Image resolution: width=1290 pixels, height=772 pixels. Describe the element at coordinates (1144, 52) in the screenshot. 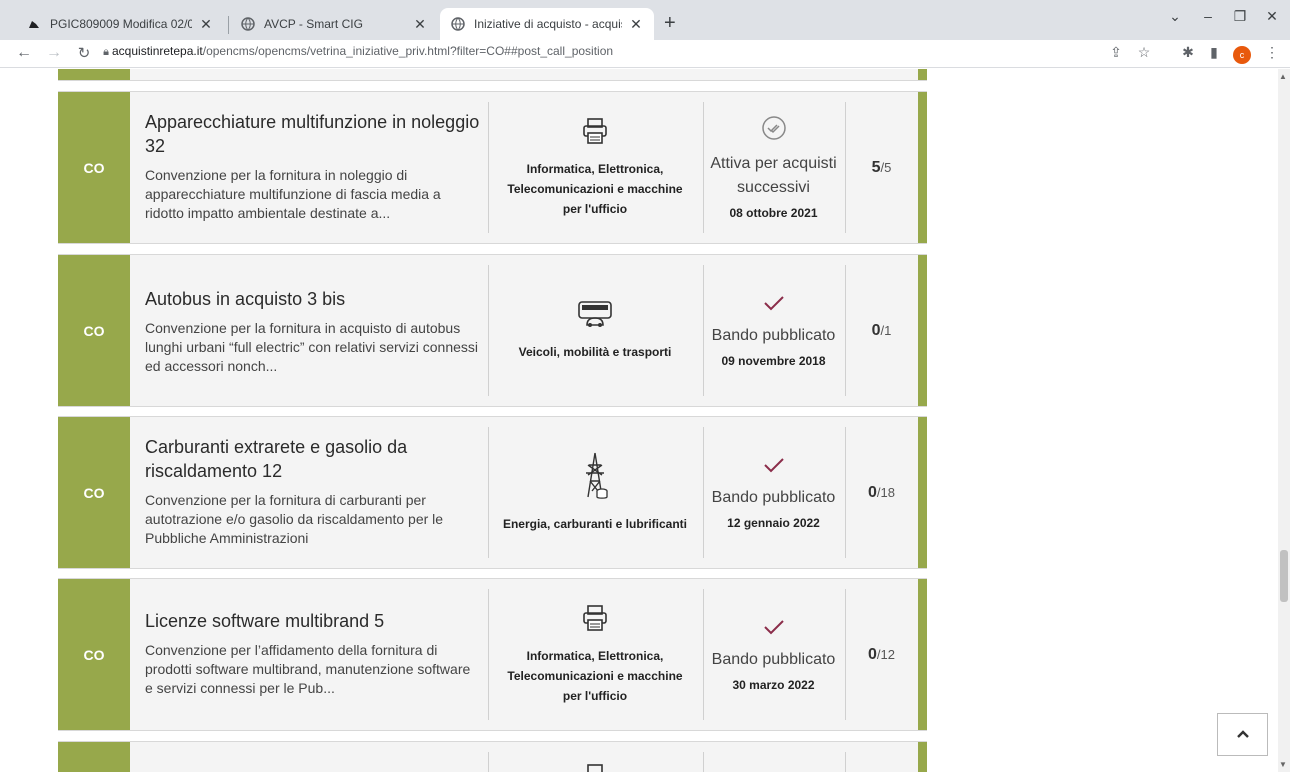

I see `bookmark-star-icon: ☆` at that location.